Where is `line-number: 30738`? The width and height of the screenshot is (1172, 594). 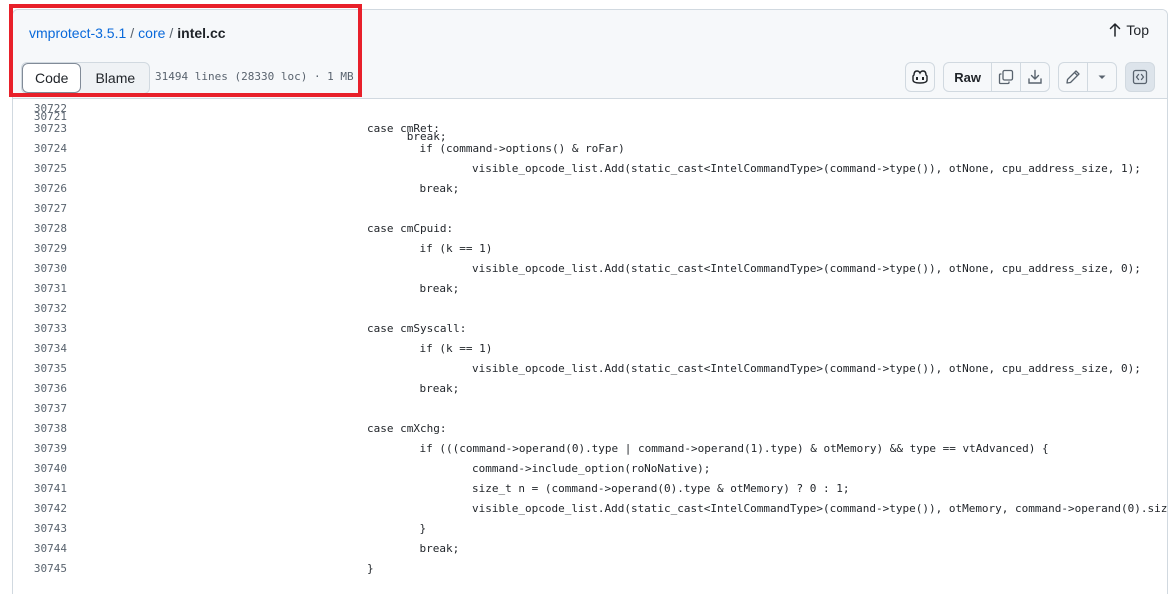
line-number: 30738 is located at coordinates (40, 429).